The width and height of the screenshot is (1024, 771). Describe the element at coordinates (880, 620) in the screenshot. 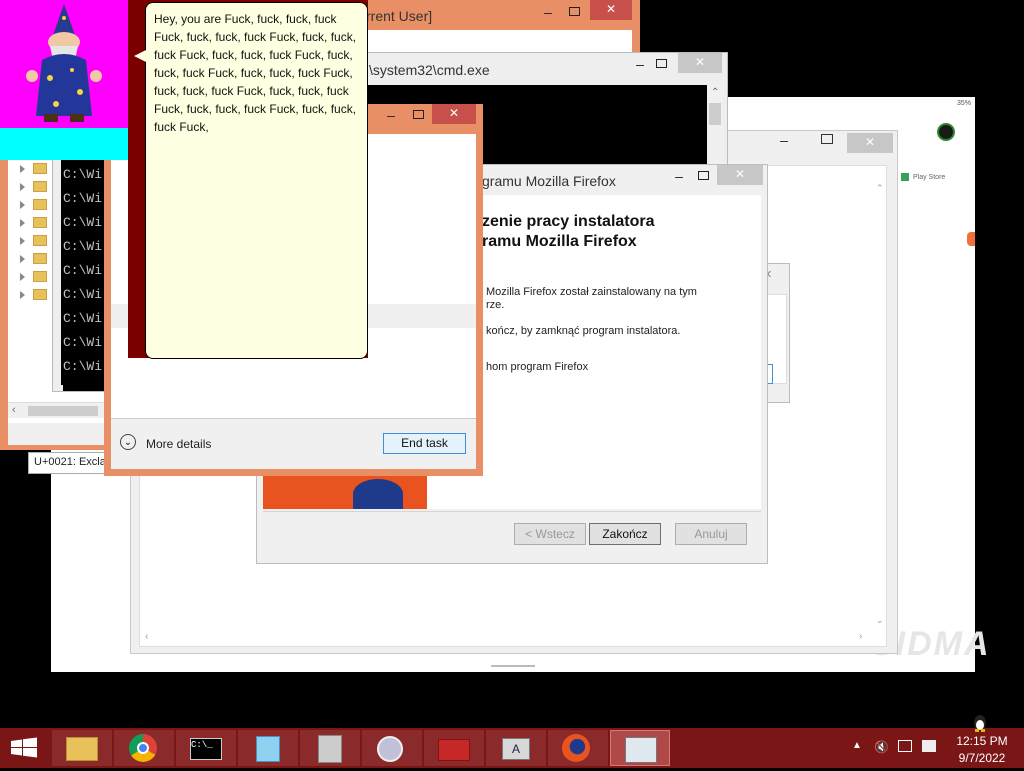

I see `scroll-down-arrow: ⌄` at that location.